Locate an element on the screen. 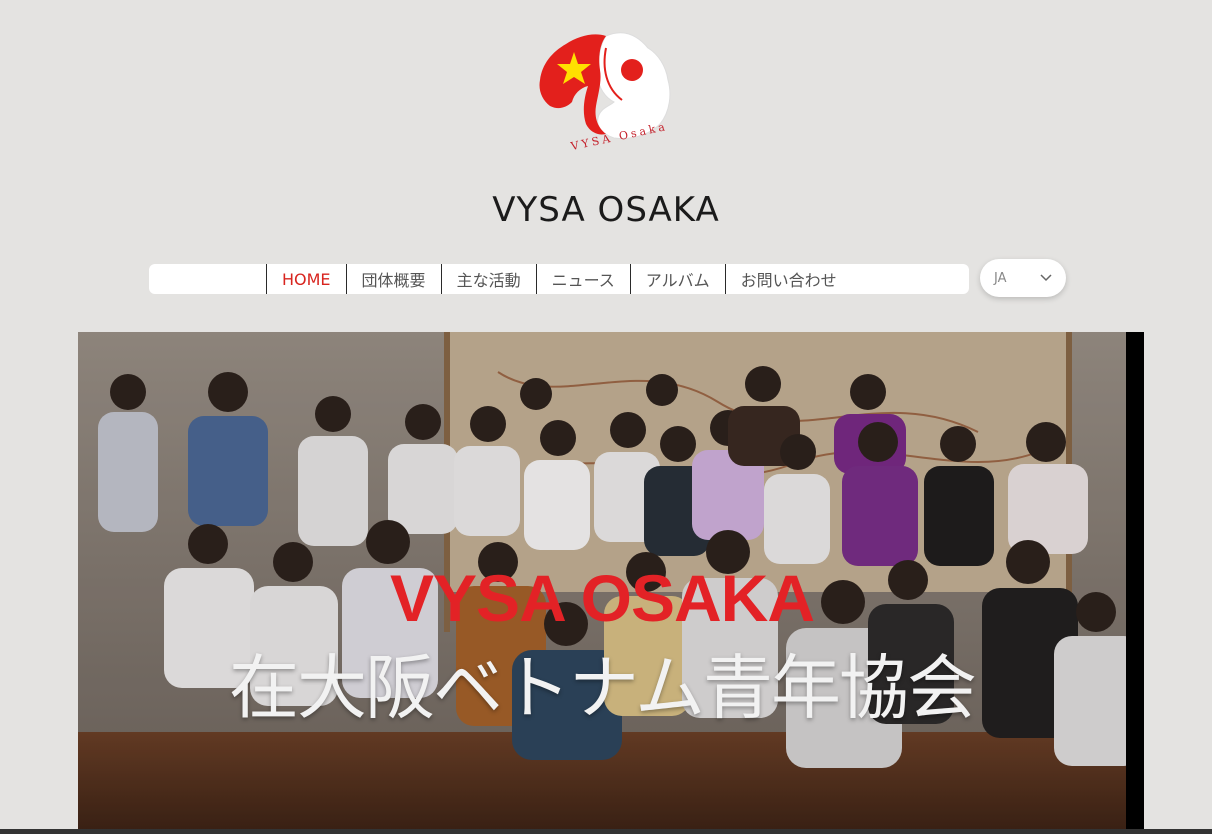 The height and width of the screenshot is (834, 1212). nav-item-album: アルバム is located at coordinates (677, 279).